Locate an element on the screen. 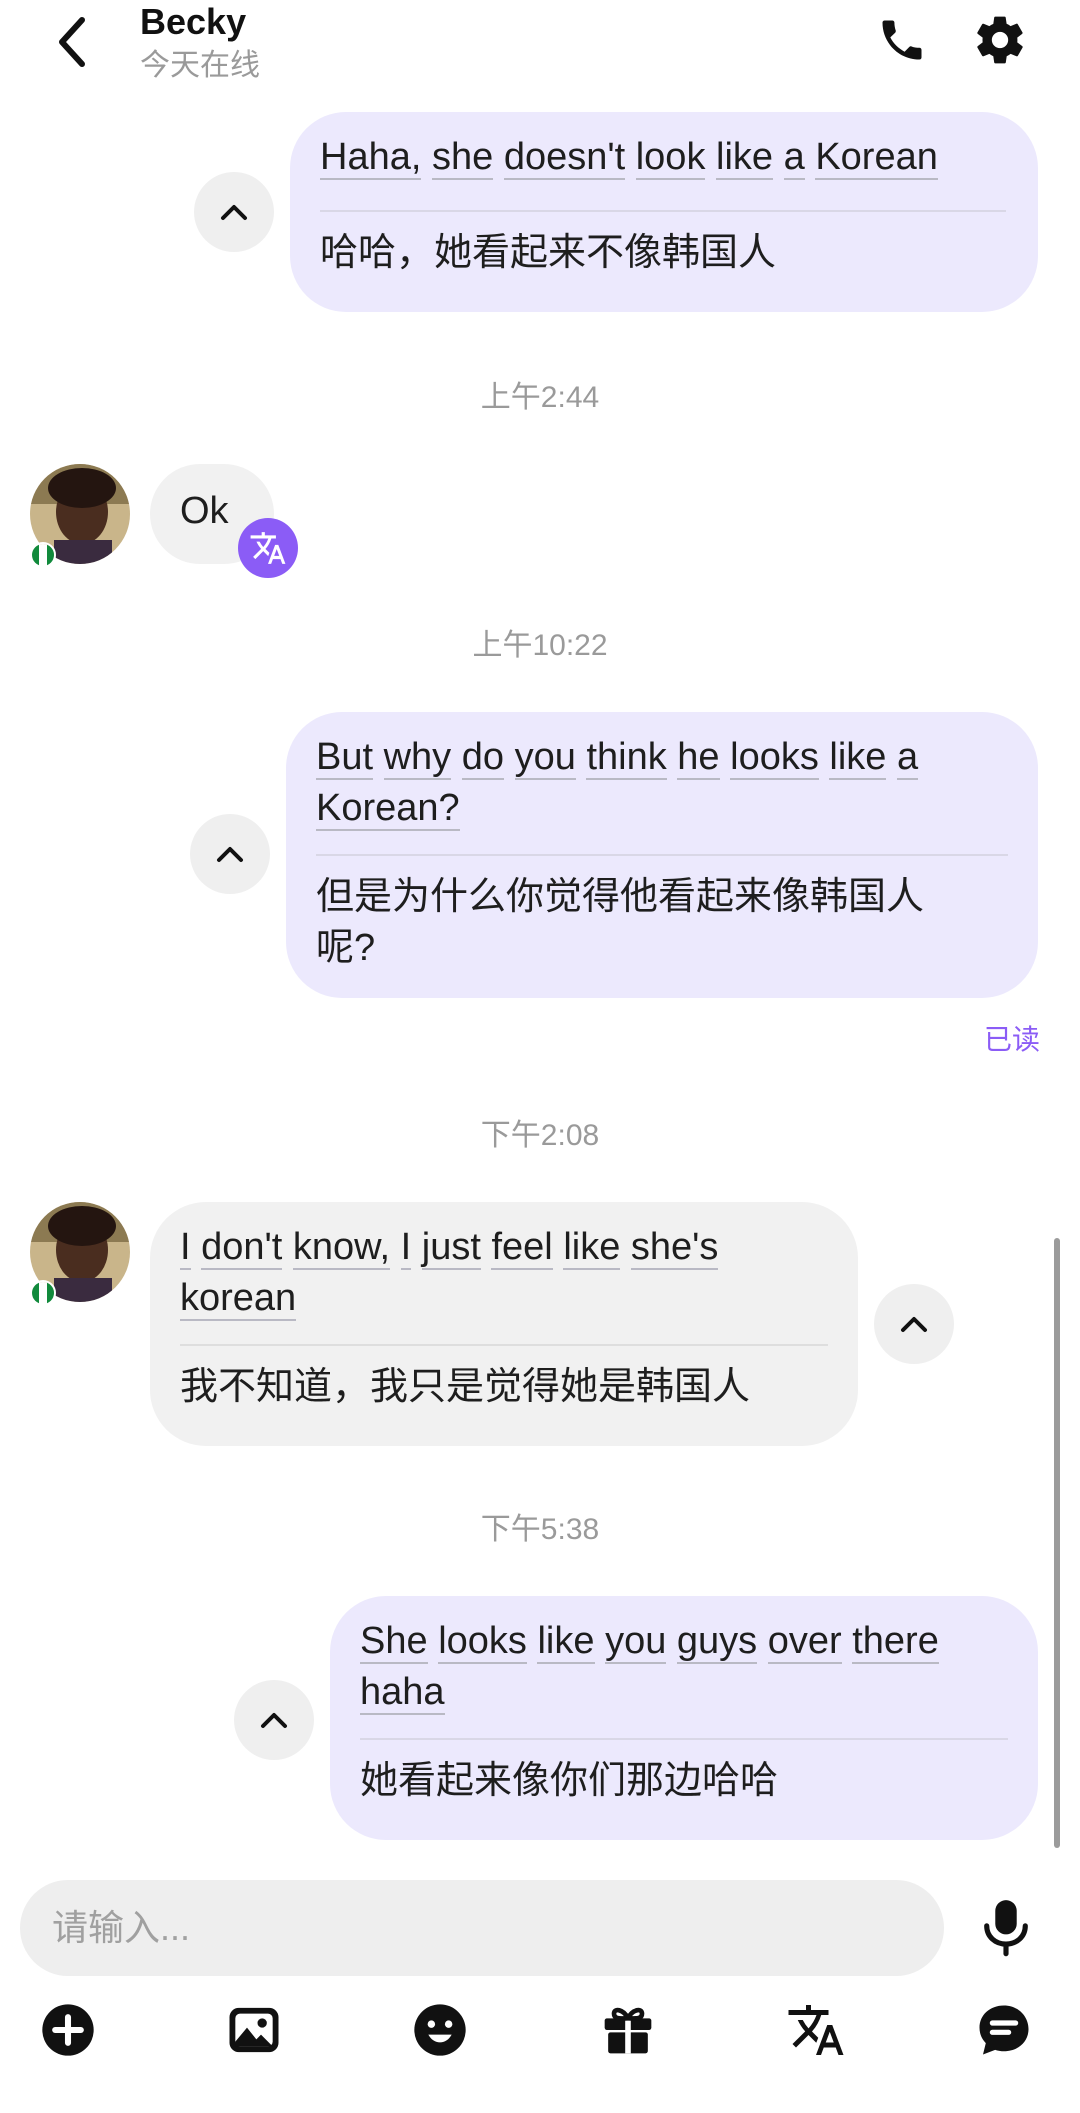 This screenshot has width=1080, height=2113. timestamp: 下午2:08 is located at coordinates (540, 1135).